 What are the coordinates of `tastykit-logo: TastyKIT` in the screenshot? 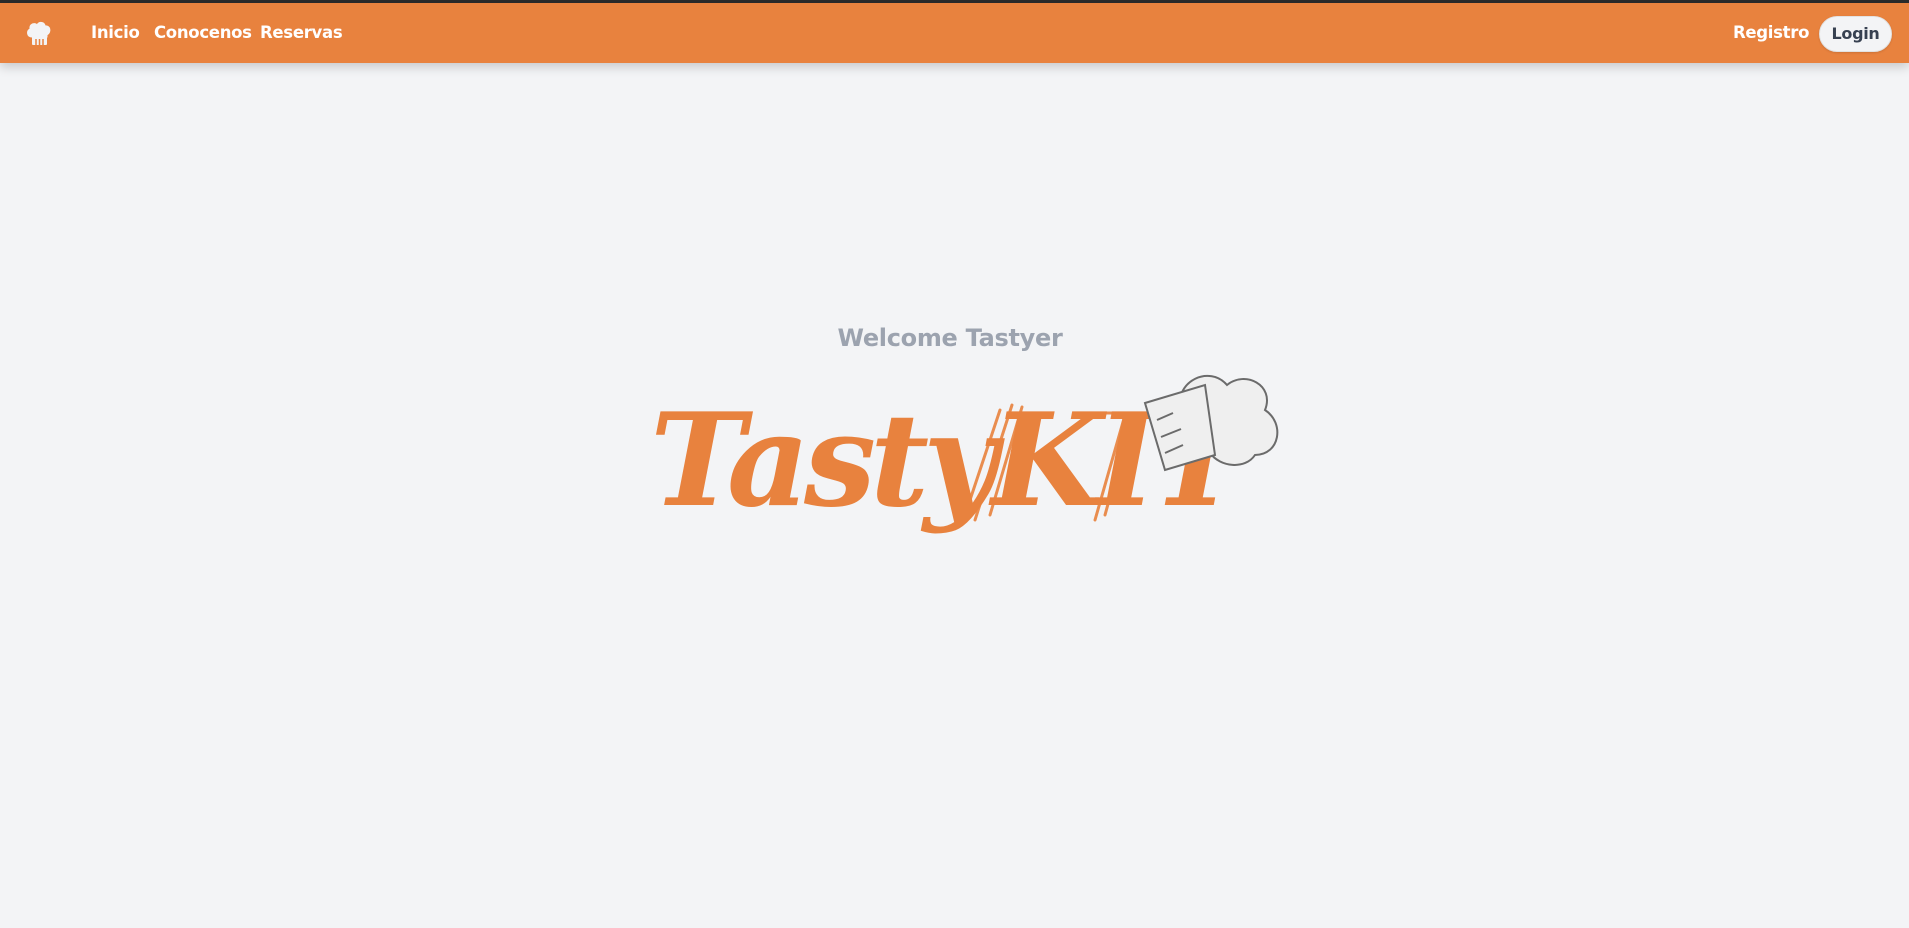 It's located at (965, 455).